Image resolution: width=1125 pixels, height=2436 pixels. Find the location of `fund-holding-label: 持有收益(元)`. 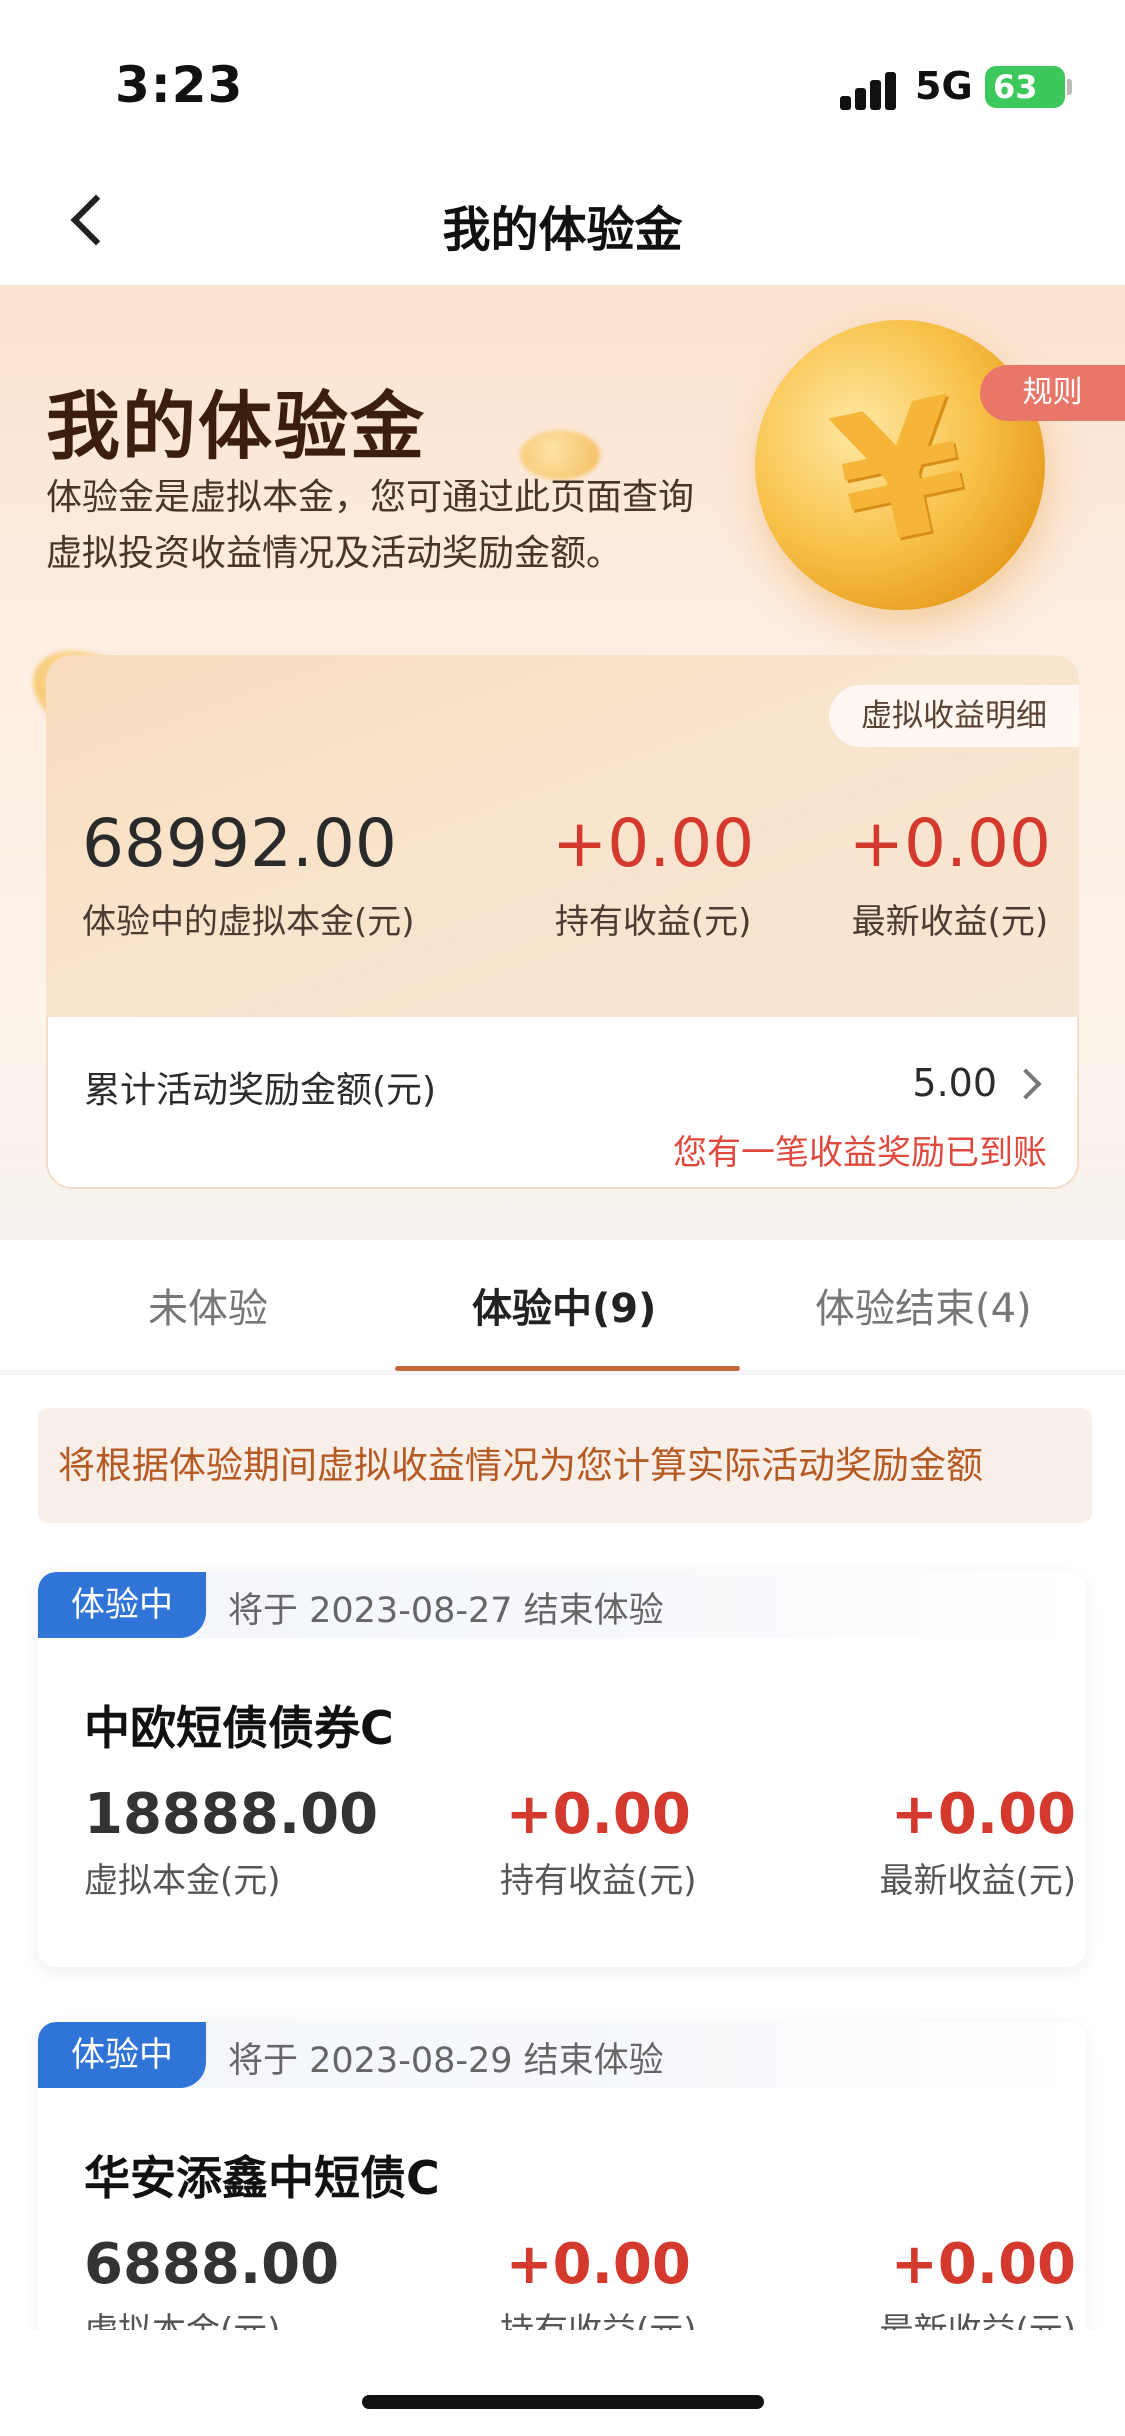

fund-holding-label: 持有收益(元) is located at coordinates (598, 1881).